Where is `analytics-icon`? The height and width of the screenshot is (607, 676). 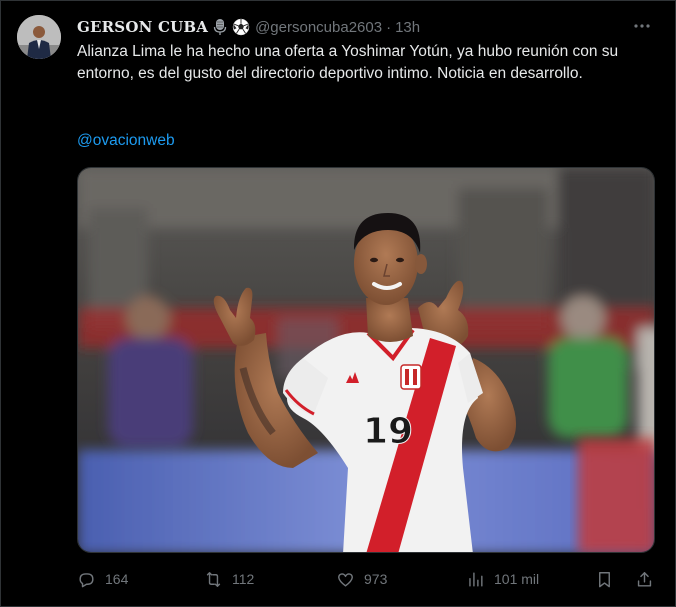
analytics-icon is located at coordinates (476, 579).